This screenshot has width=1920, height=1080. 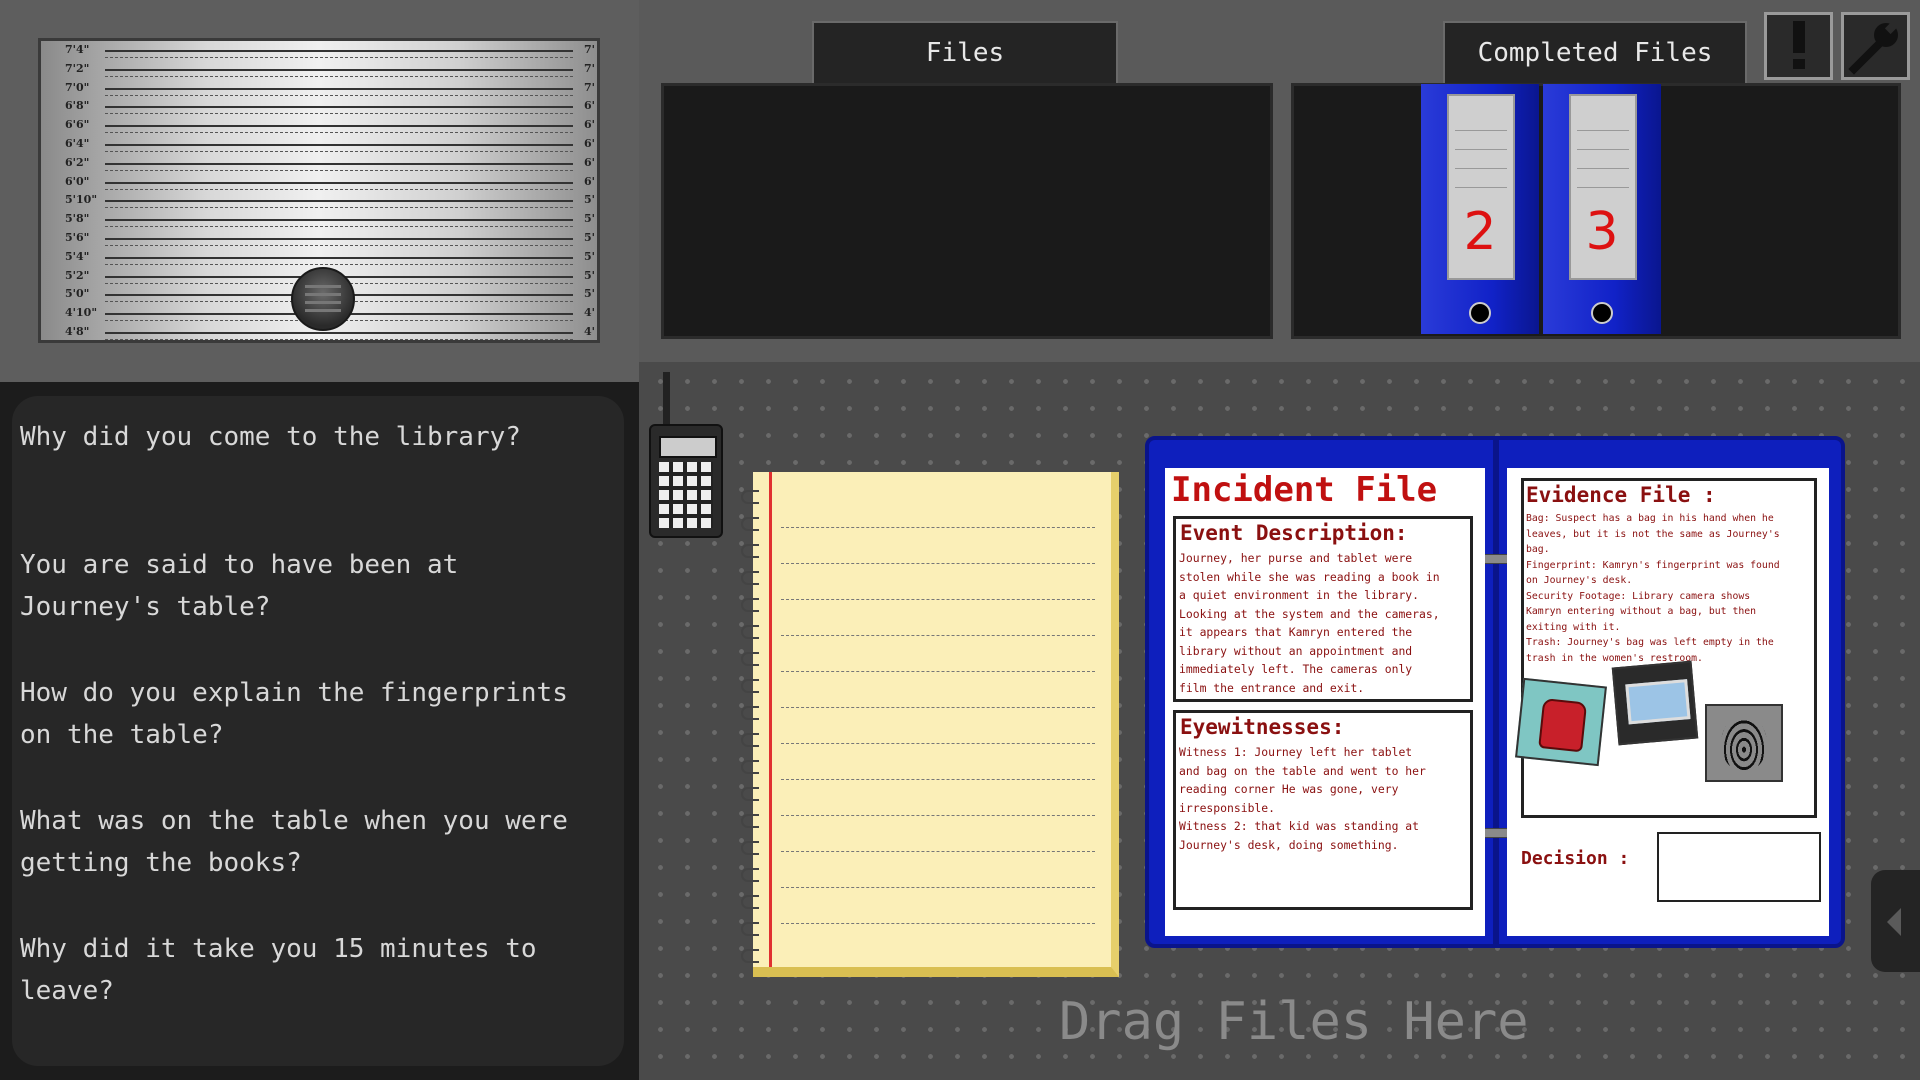 What do you see at coordinates (77, 125) in the screenshot?
I see `height-mark-label: 6'6"` at bounding box center [77, 125].